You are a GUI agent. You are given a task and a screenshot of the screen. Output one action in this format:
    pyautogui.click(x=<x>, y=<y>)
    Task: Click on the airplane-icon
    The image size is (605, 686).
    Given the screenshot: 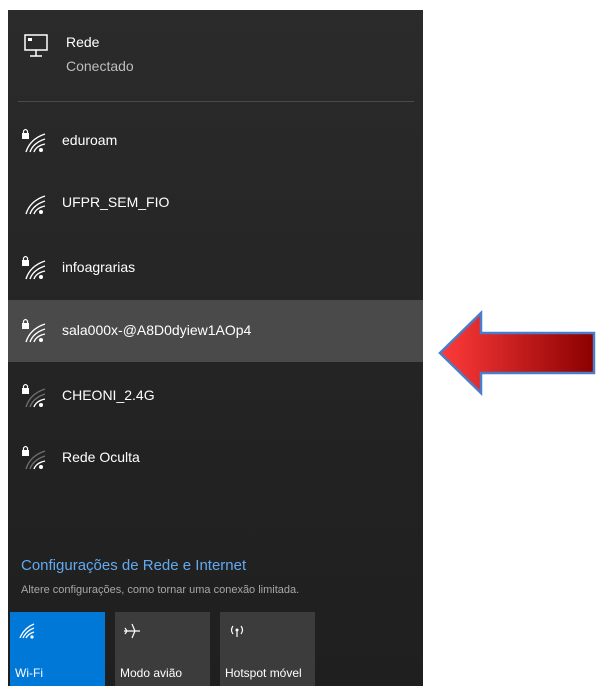 What is the action you would take?
    pyautogui.click(x=132, y=631)
    